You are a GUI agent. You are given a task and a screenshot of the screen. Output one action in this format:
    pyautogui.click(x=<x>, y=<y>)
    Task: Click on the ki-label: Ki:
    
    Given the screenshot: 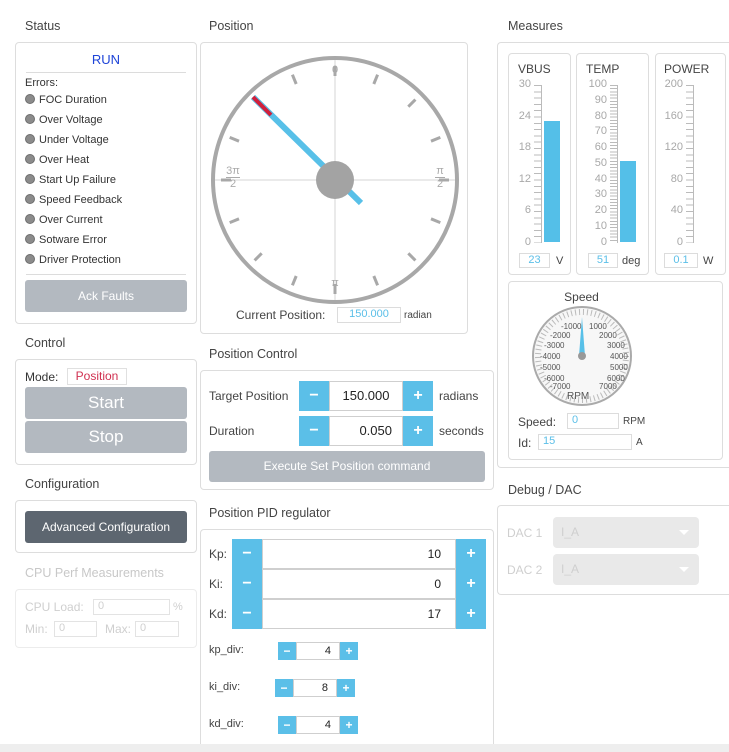 What is the action you would take?
    pyautogui.click(x=216, y=584)
    